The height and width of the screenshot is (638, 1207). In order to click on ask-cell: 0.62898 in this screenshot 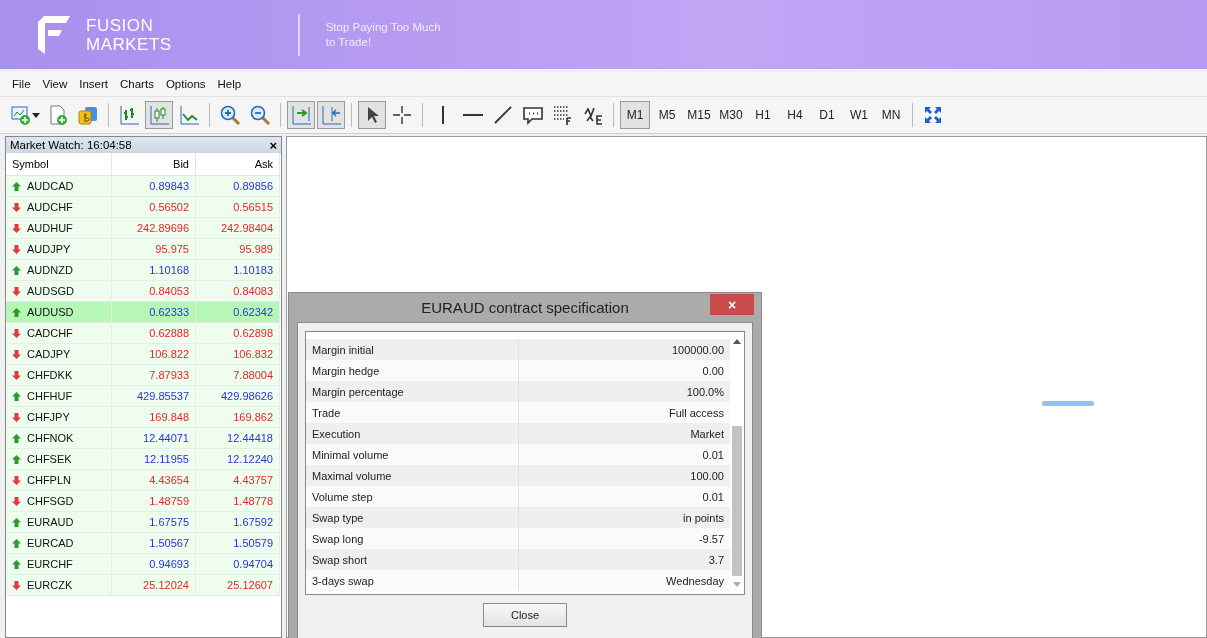, I will do `click(238, 333)`.